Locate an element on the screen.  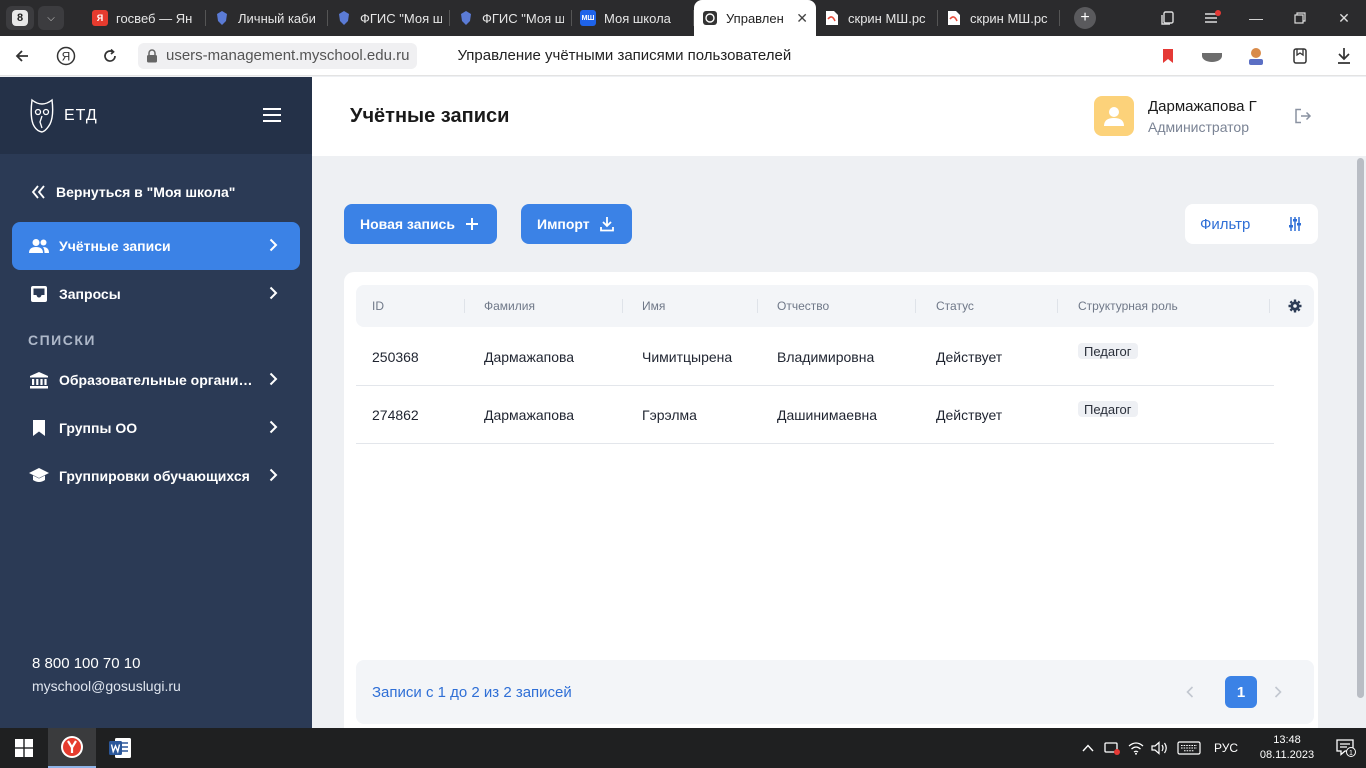
sidebar-item-organizations: Образовательные организации is located at coordinates (156, 380).